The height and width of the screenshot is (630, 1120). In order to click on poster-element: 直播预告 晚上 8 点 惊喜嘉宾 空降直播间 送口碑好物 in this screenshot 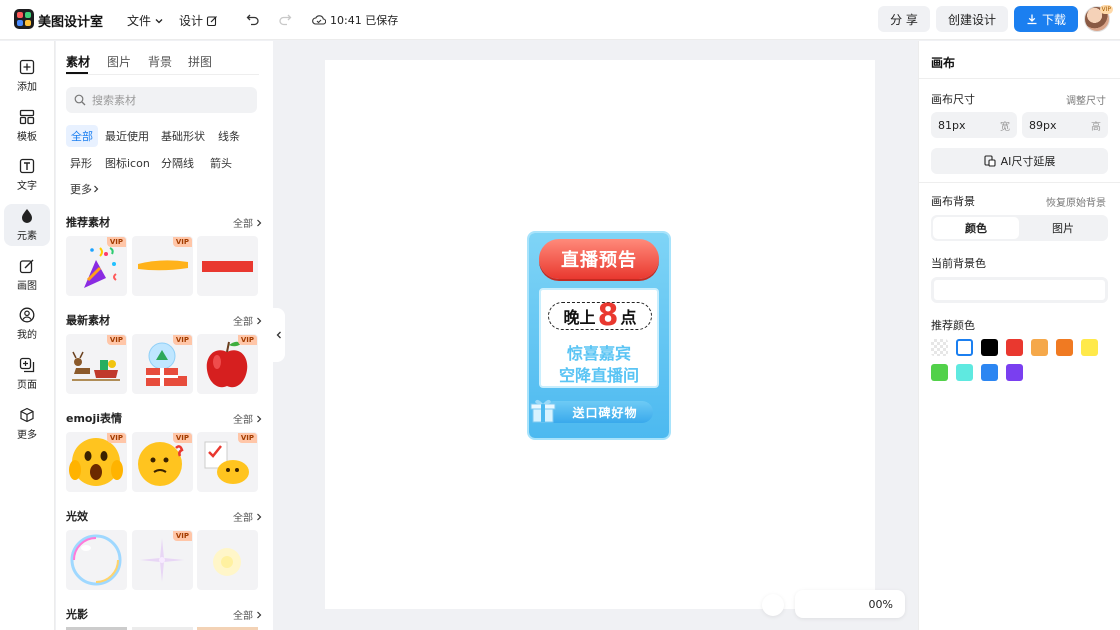, I will do `click(599, 335)`.